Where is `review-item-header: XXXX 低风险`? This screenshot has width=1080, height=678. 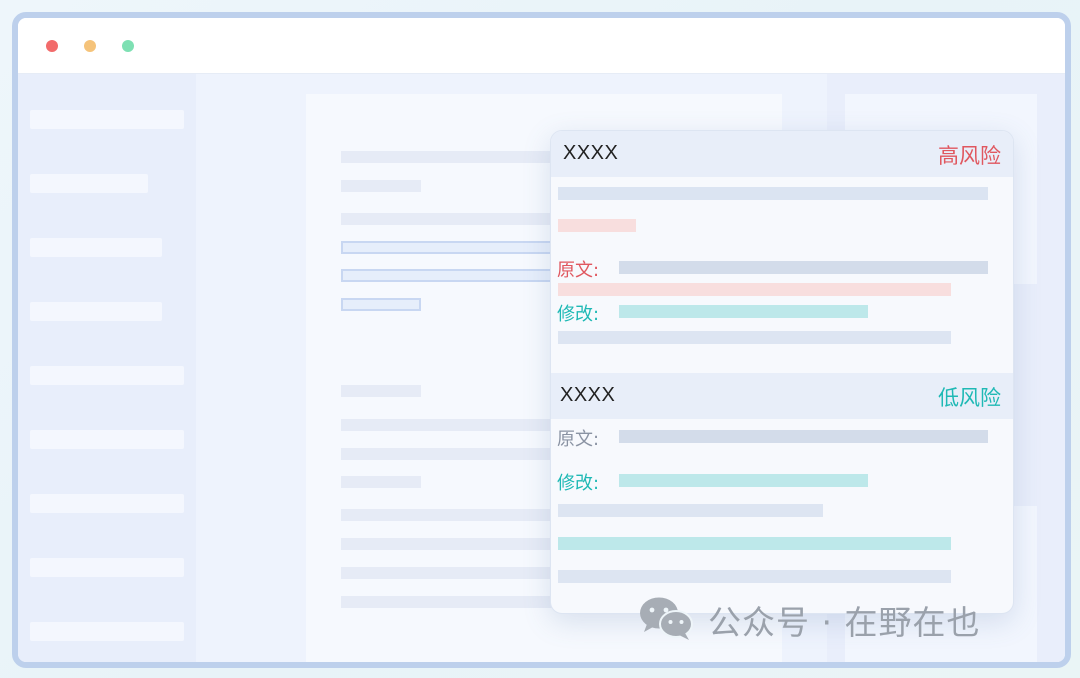
review-item-header: XXXX 低风险 is located at coordinates (782, 396).